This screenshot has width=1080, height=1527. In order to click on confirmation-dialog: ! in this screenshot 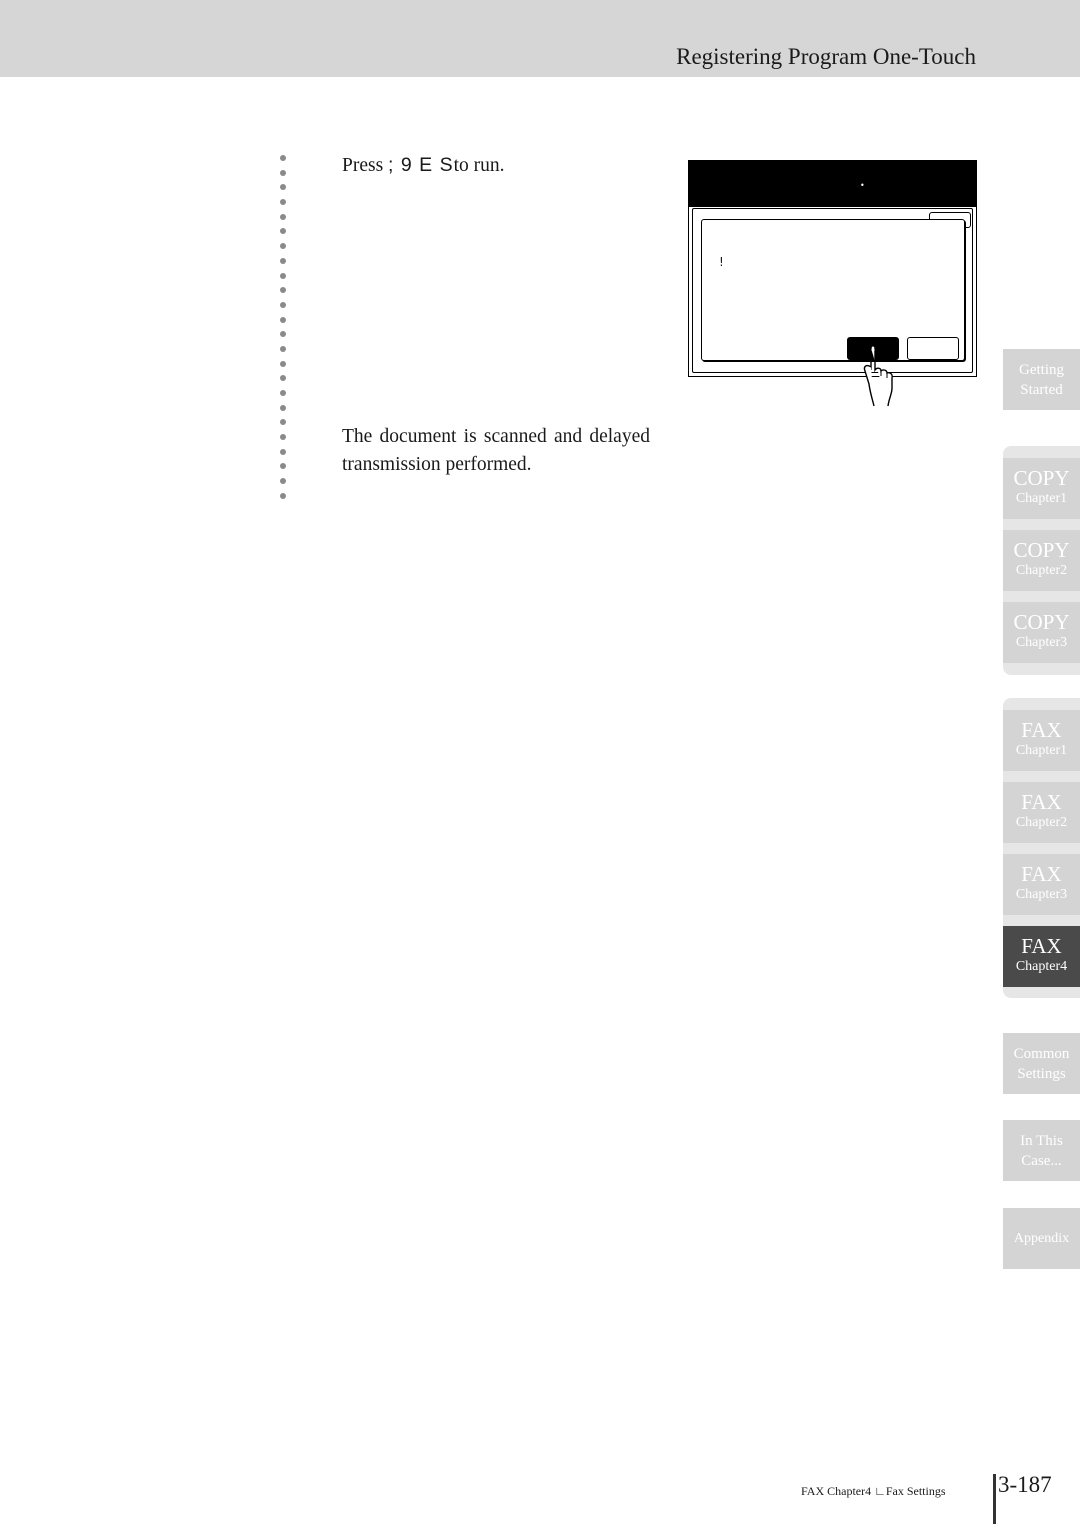, I will do `click(833, 290)`.